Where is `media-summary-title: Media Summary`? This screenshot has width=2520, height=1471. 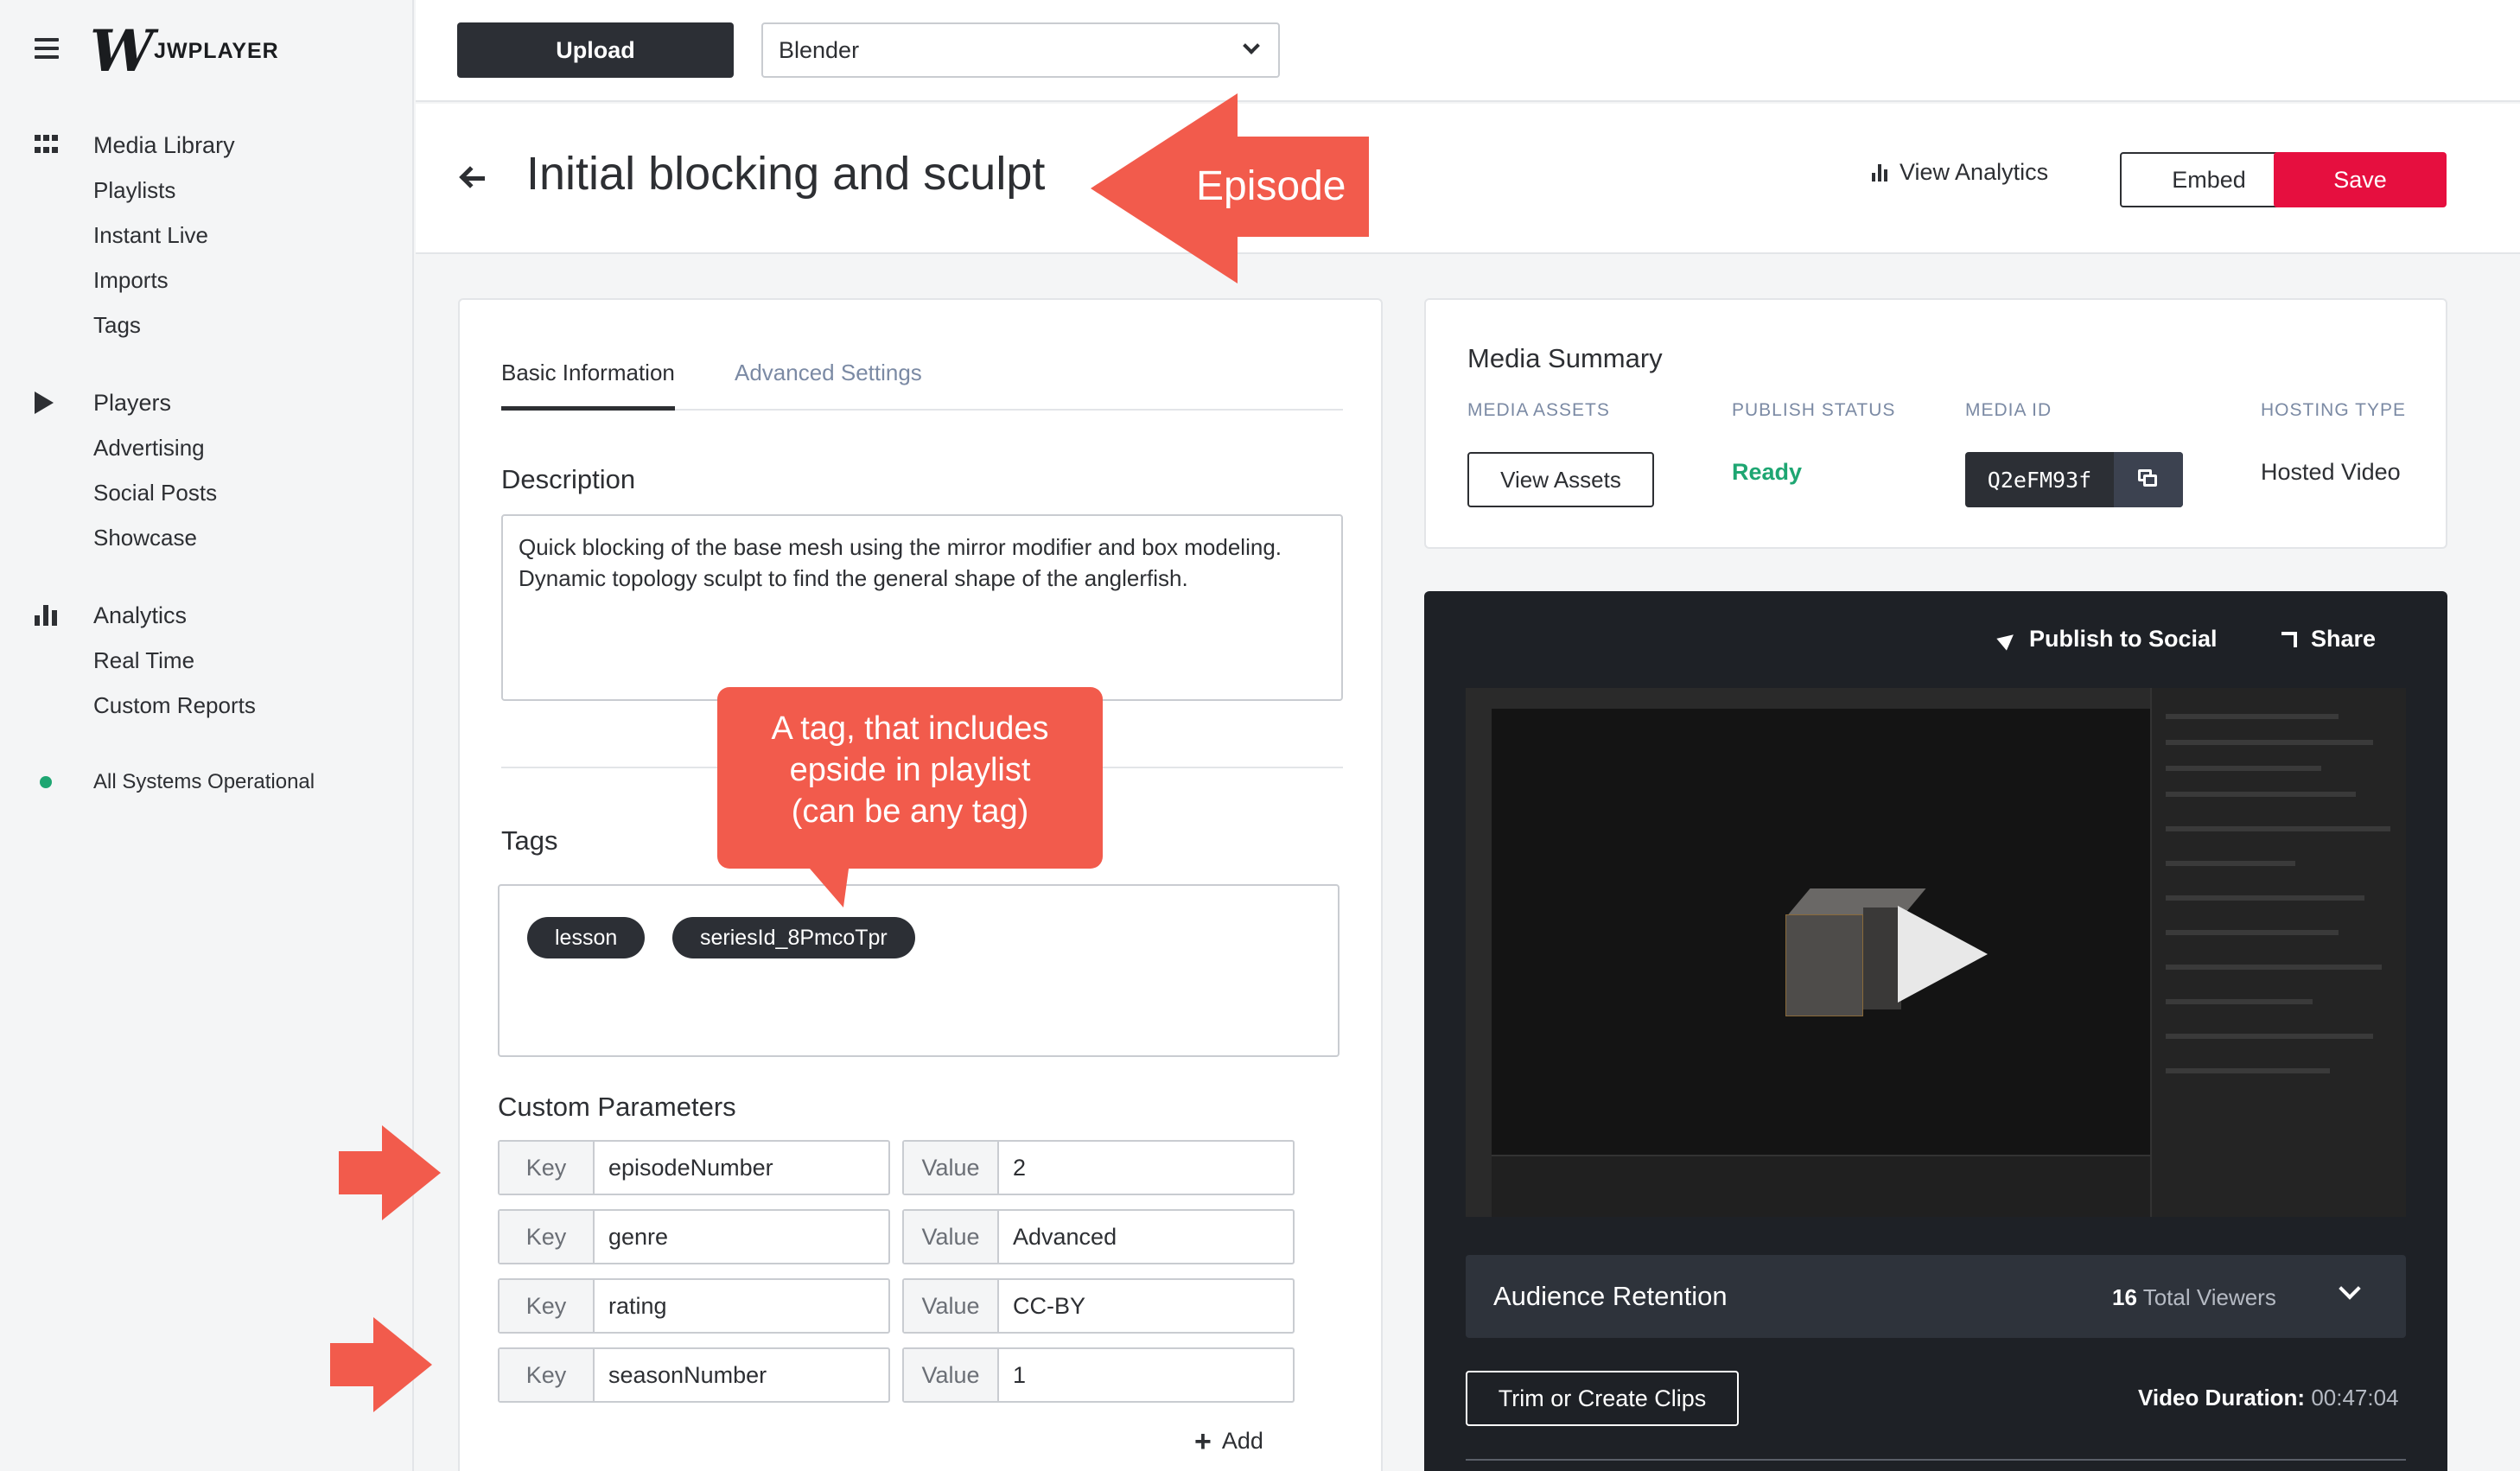
media-summary-title: Media Summary is located at coordinates (1565, 358).